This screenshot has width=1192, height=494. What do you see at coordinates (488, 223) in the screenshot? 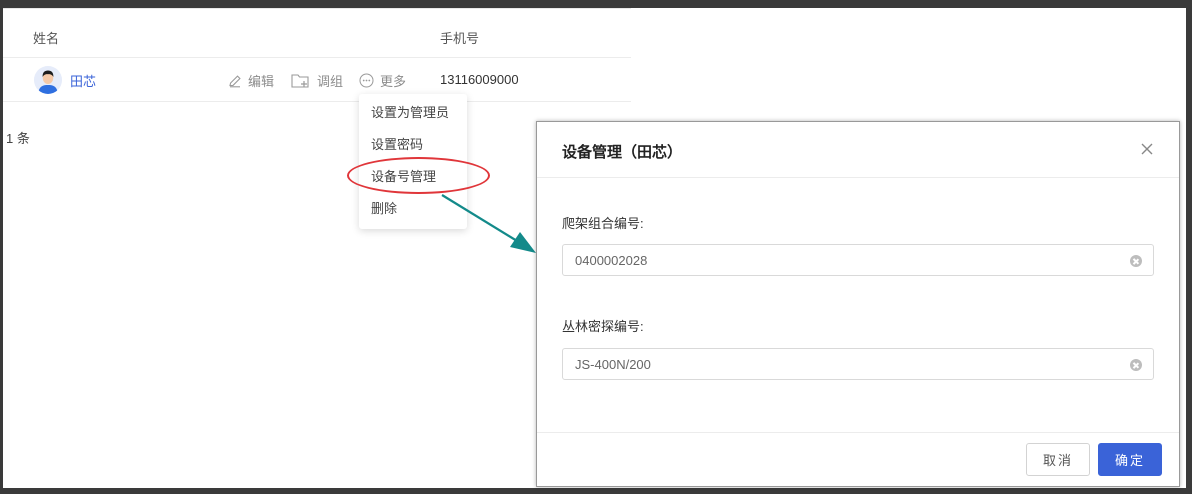
I see `annotation-arrow-icon` at bounding box center [488, 223].